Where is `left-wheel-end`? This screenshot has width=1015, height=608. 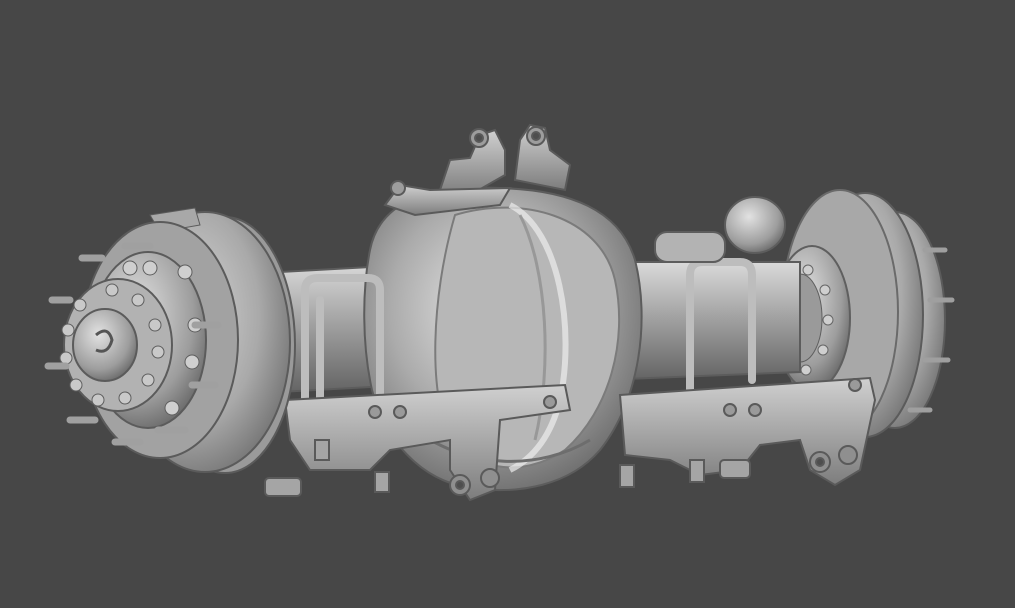
left-wheel-end is located at coordinates (170, 340).